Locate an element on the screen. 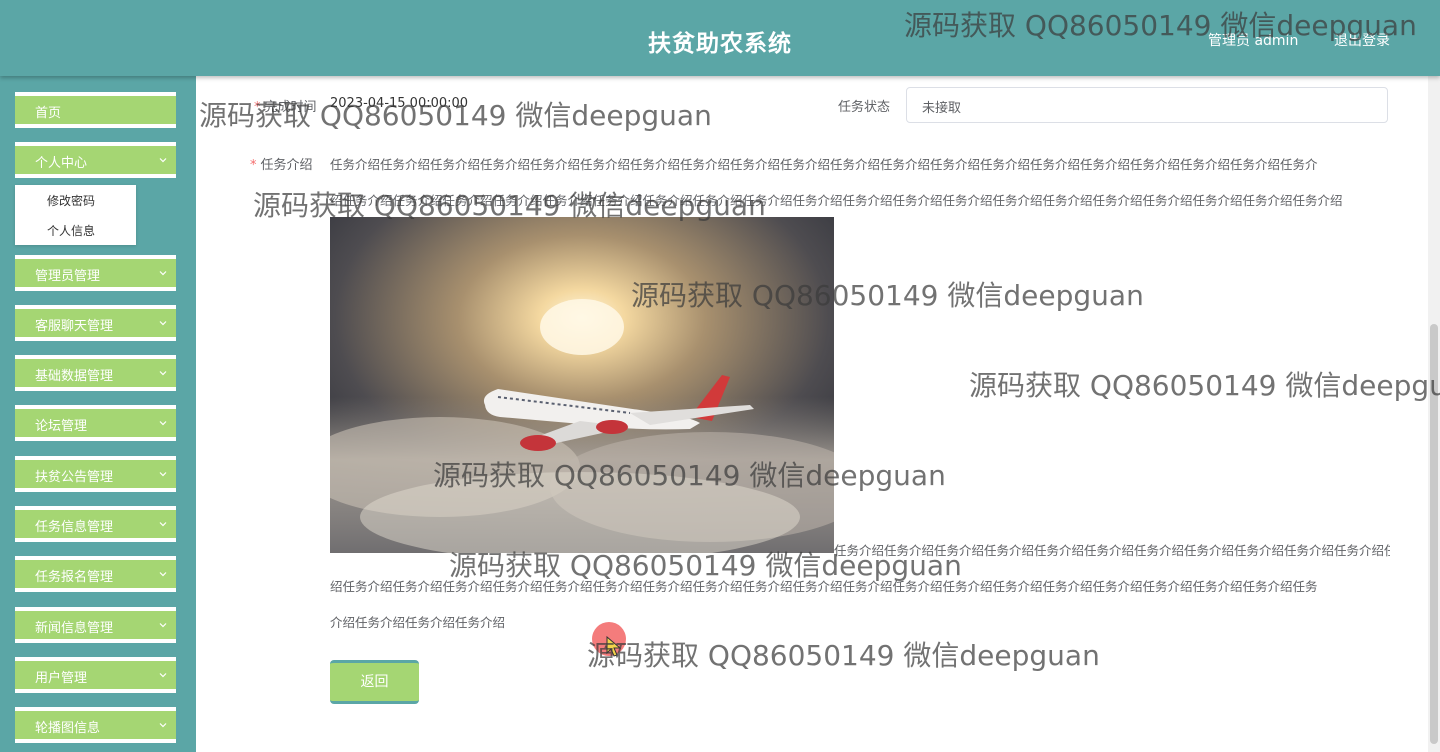 Image resolution: width=1440 pixels, height=752 pixels. sidebar-item-admin-management: 管理员管理 is located at coordinates (95, 273).